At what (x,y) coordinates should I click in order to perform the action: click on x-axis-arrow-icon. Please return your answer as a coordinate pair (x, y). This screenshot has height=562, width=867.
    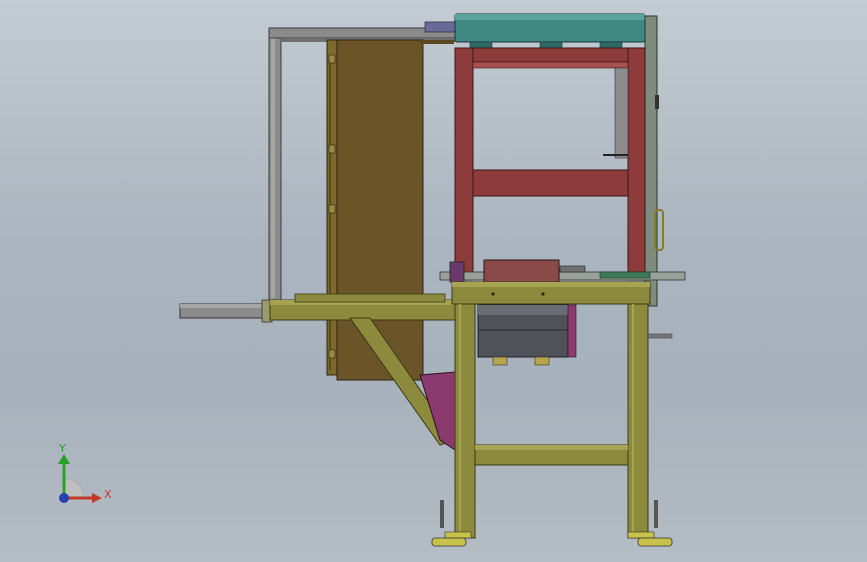
    Looking at the image, I should click on (97, 498).